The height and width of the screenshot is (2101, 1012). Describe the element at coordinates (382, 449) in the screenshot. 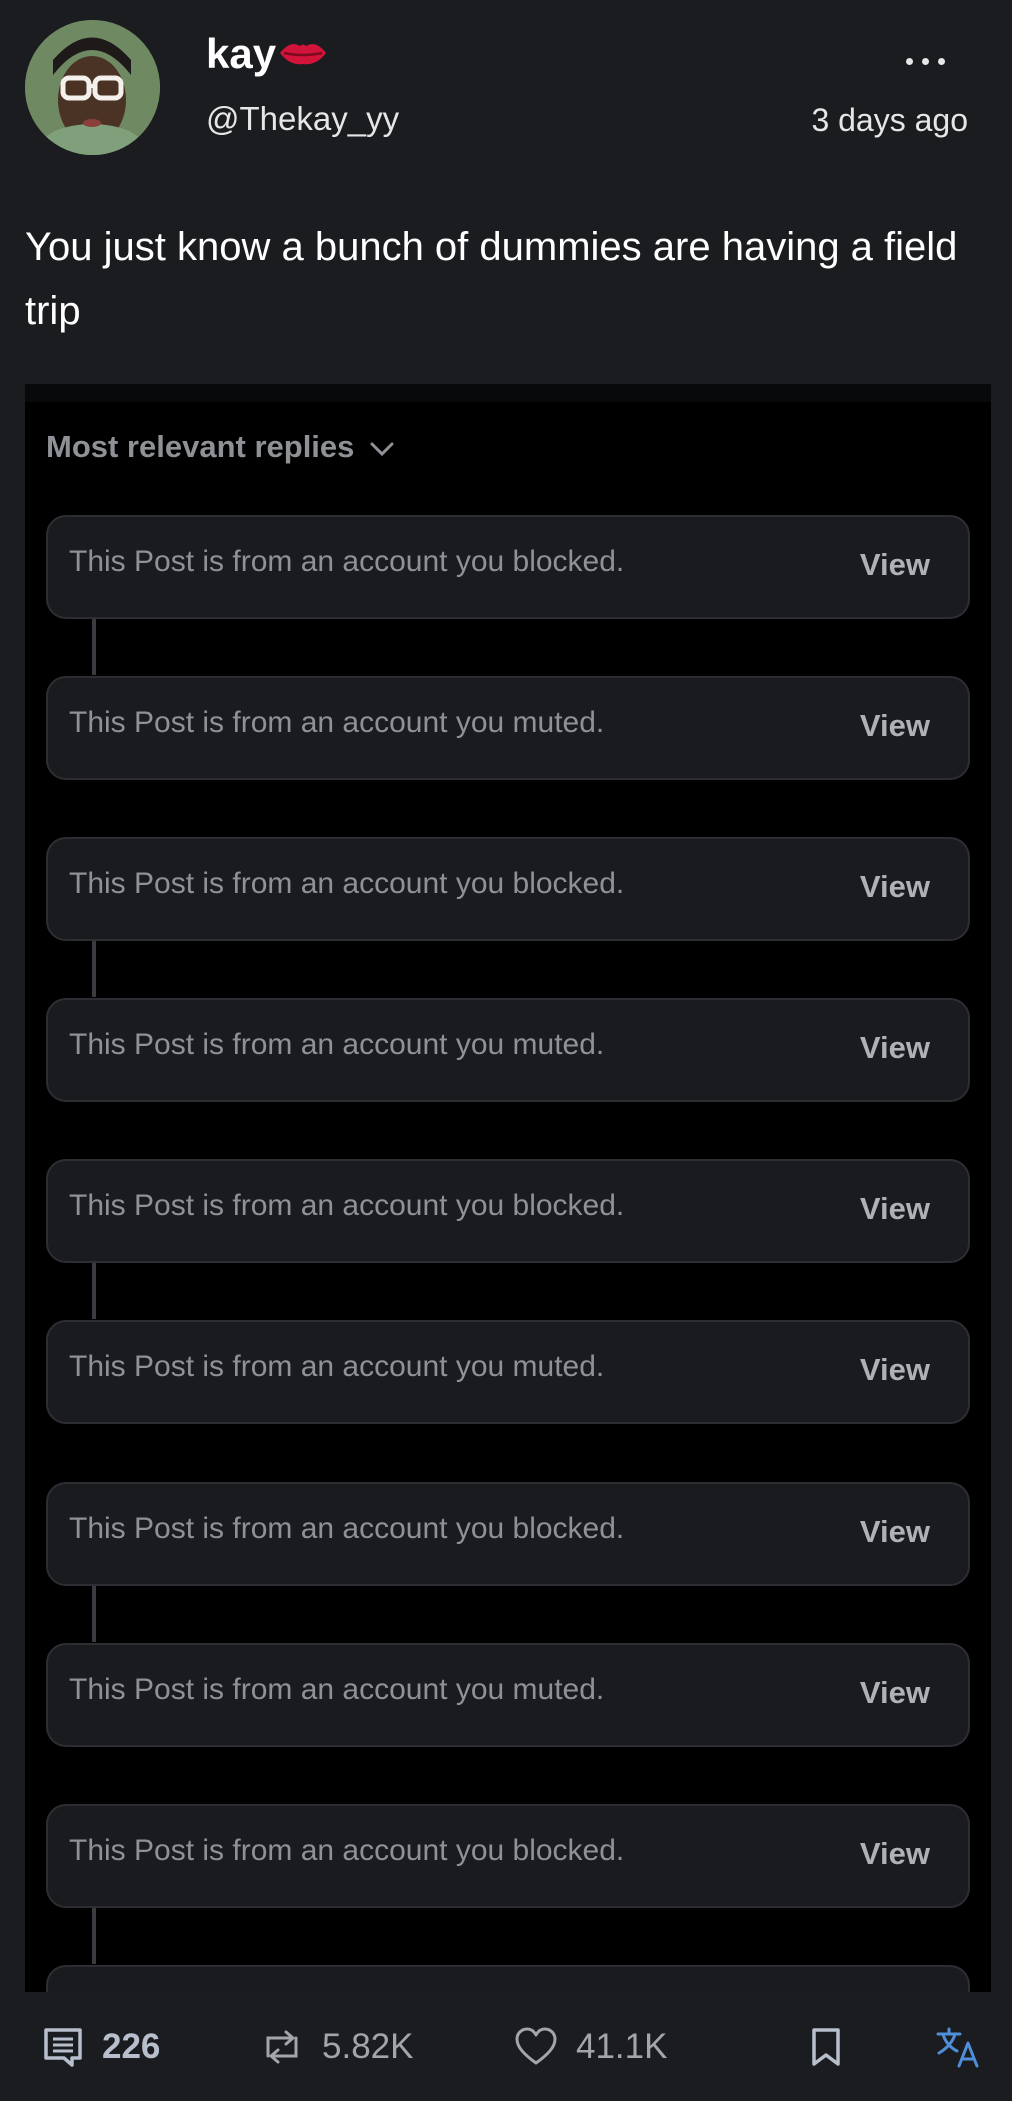

I see `chevron-down-icon` at that location.